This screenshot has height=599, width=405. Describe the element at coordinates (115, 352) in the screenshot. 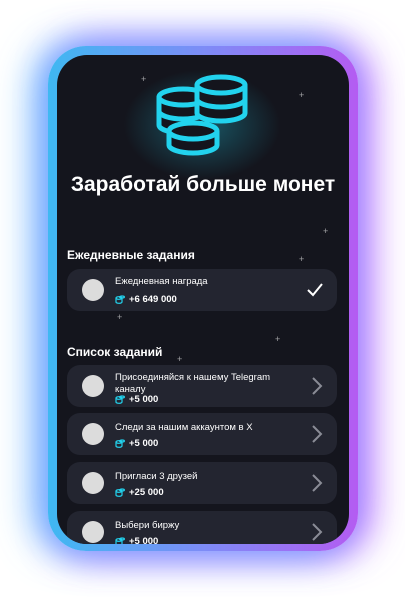

I see `task-list-heading: Список заданий` at that location.